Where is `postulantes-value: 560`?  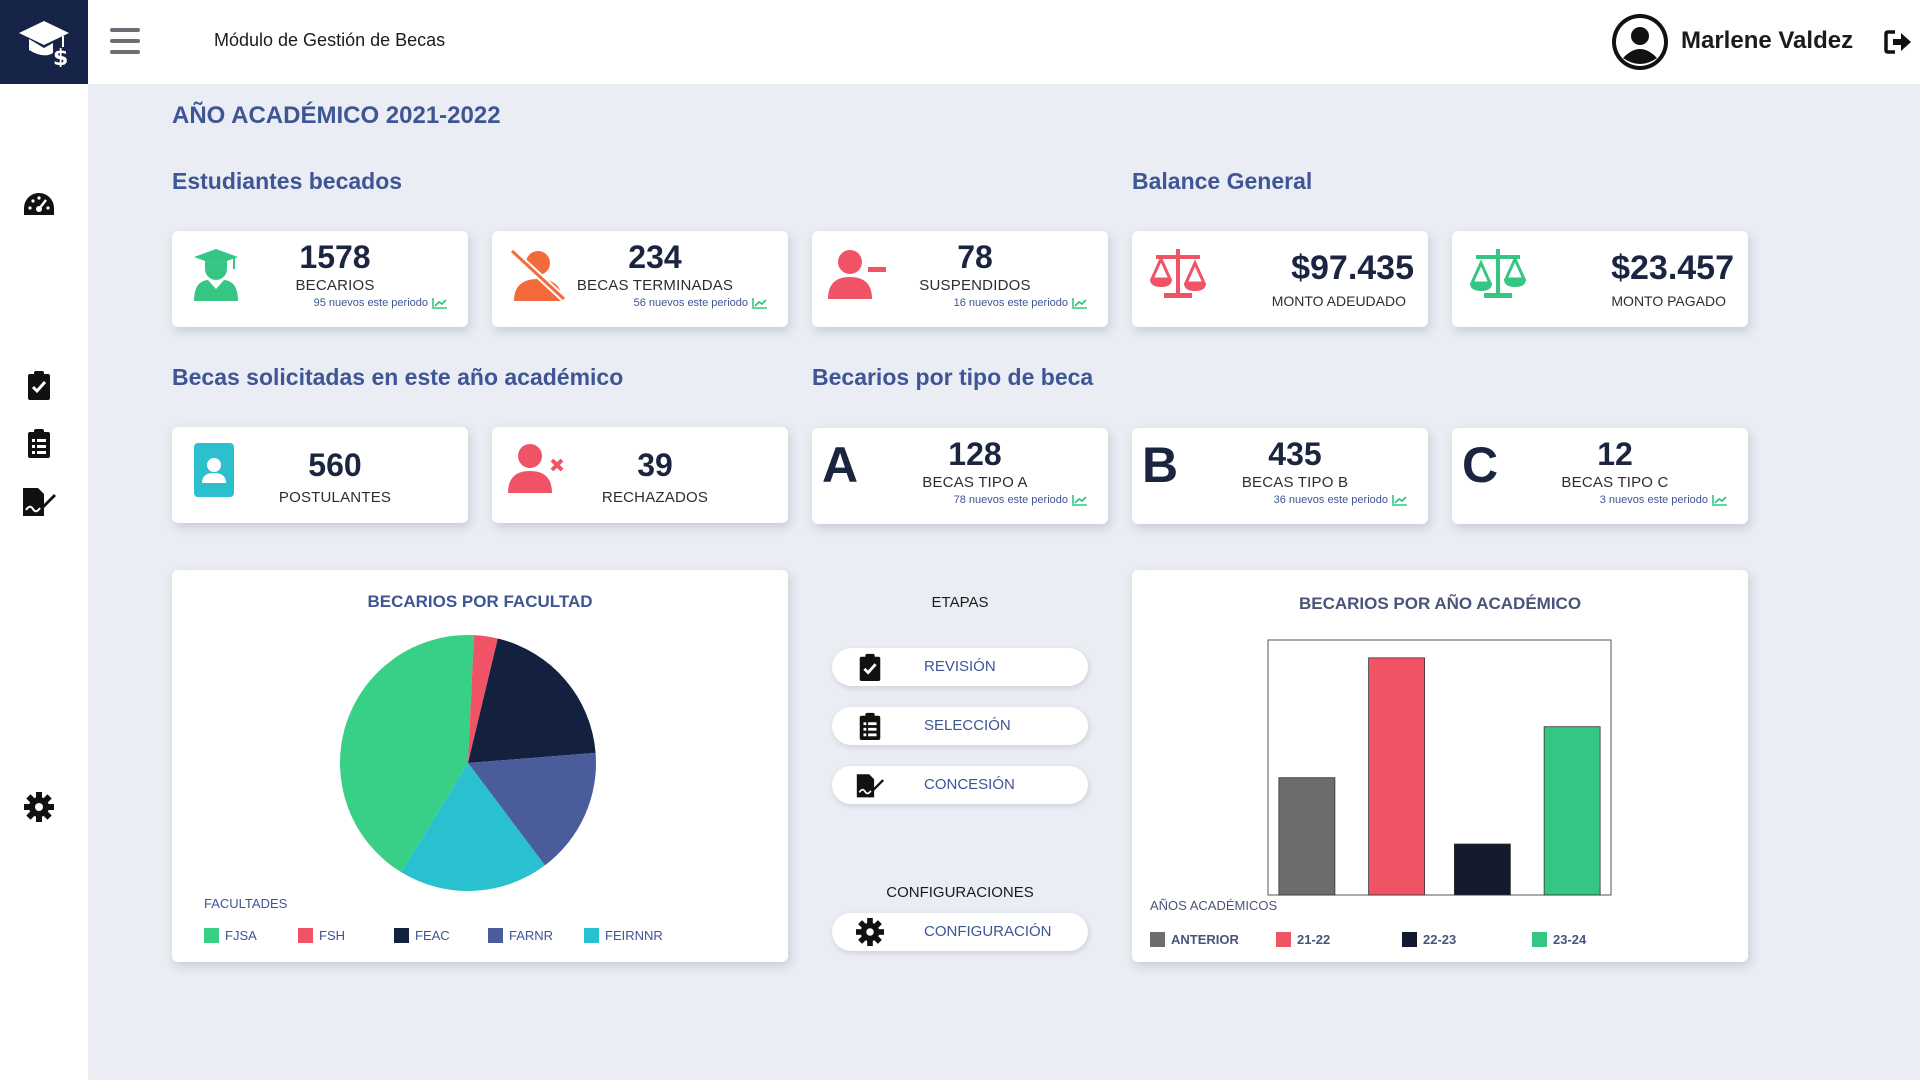
postulantes-value: 560 is located at coordinates (335, 465).